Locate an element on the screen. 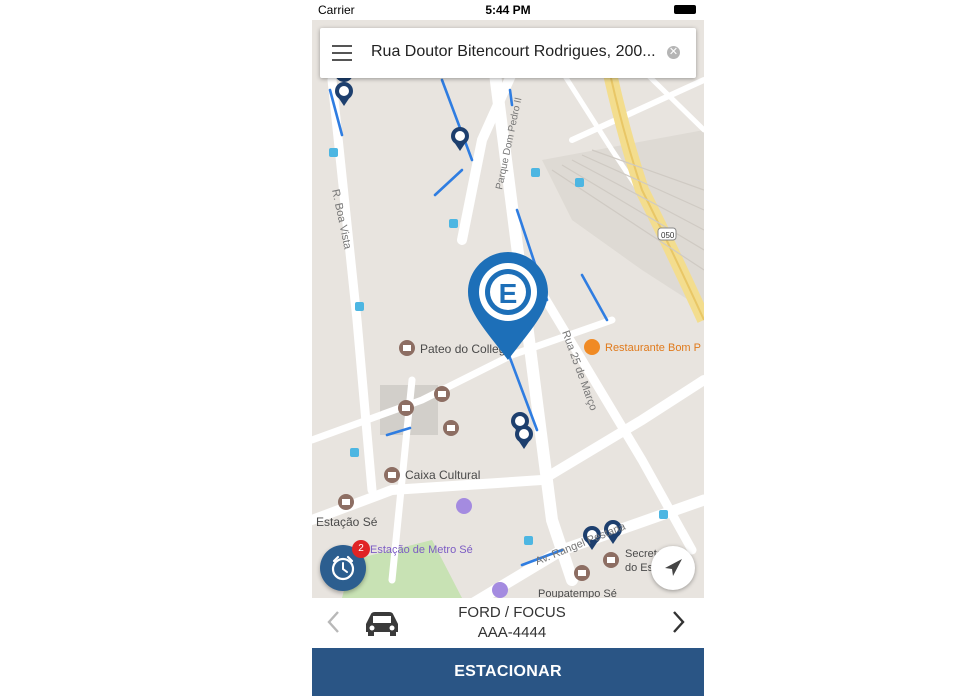  highway-shield: 050 is located at coordinates (668, 235).